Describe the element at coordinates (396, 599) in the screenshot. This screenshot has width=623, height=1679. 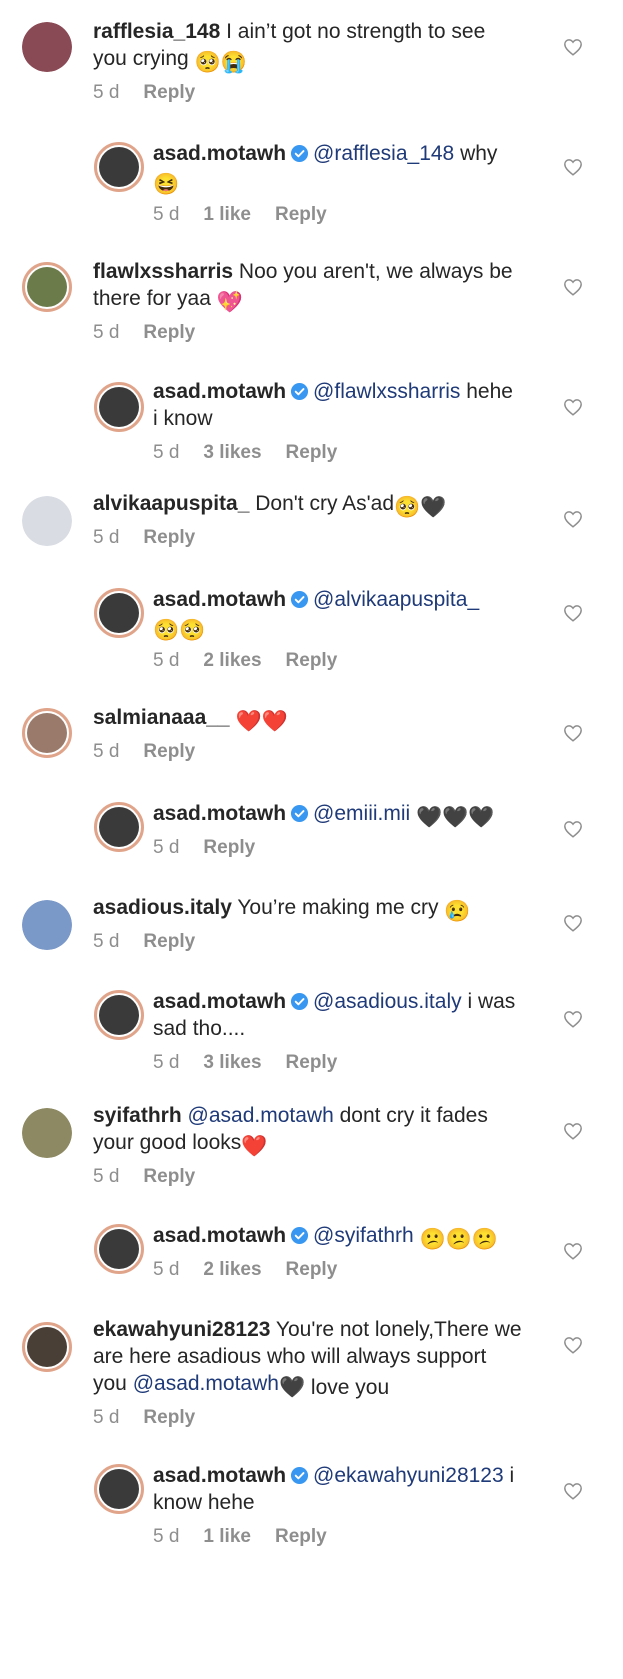
I see `mention-link: @alvikaapuspita_` at that location.